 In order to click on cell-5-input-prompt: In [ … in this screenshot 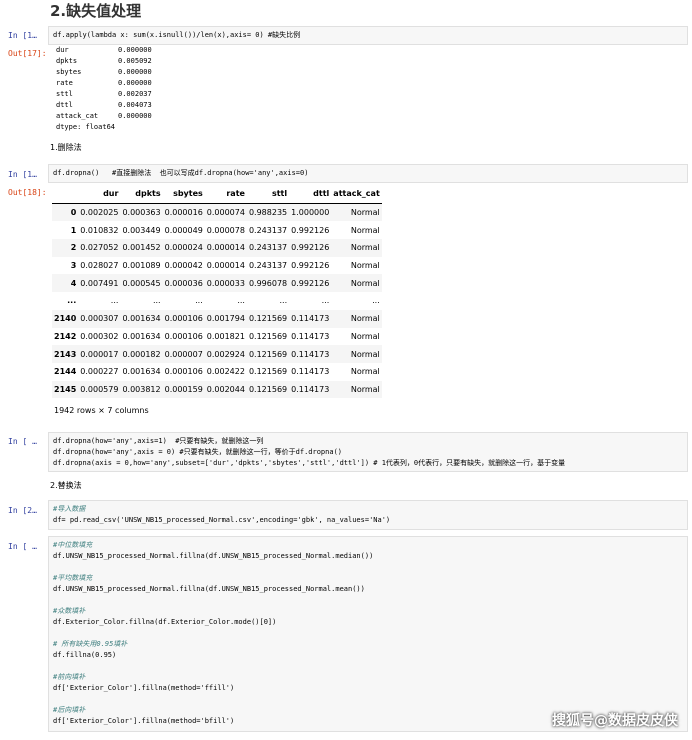, I will do `click(22, 546)`.